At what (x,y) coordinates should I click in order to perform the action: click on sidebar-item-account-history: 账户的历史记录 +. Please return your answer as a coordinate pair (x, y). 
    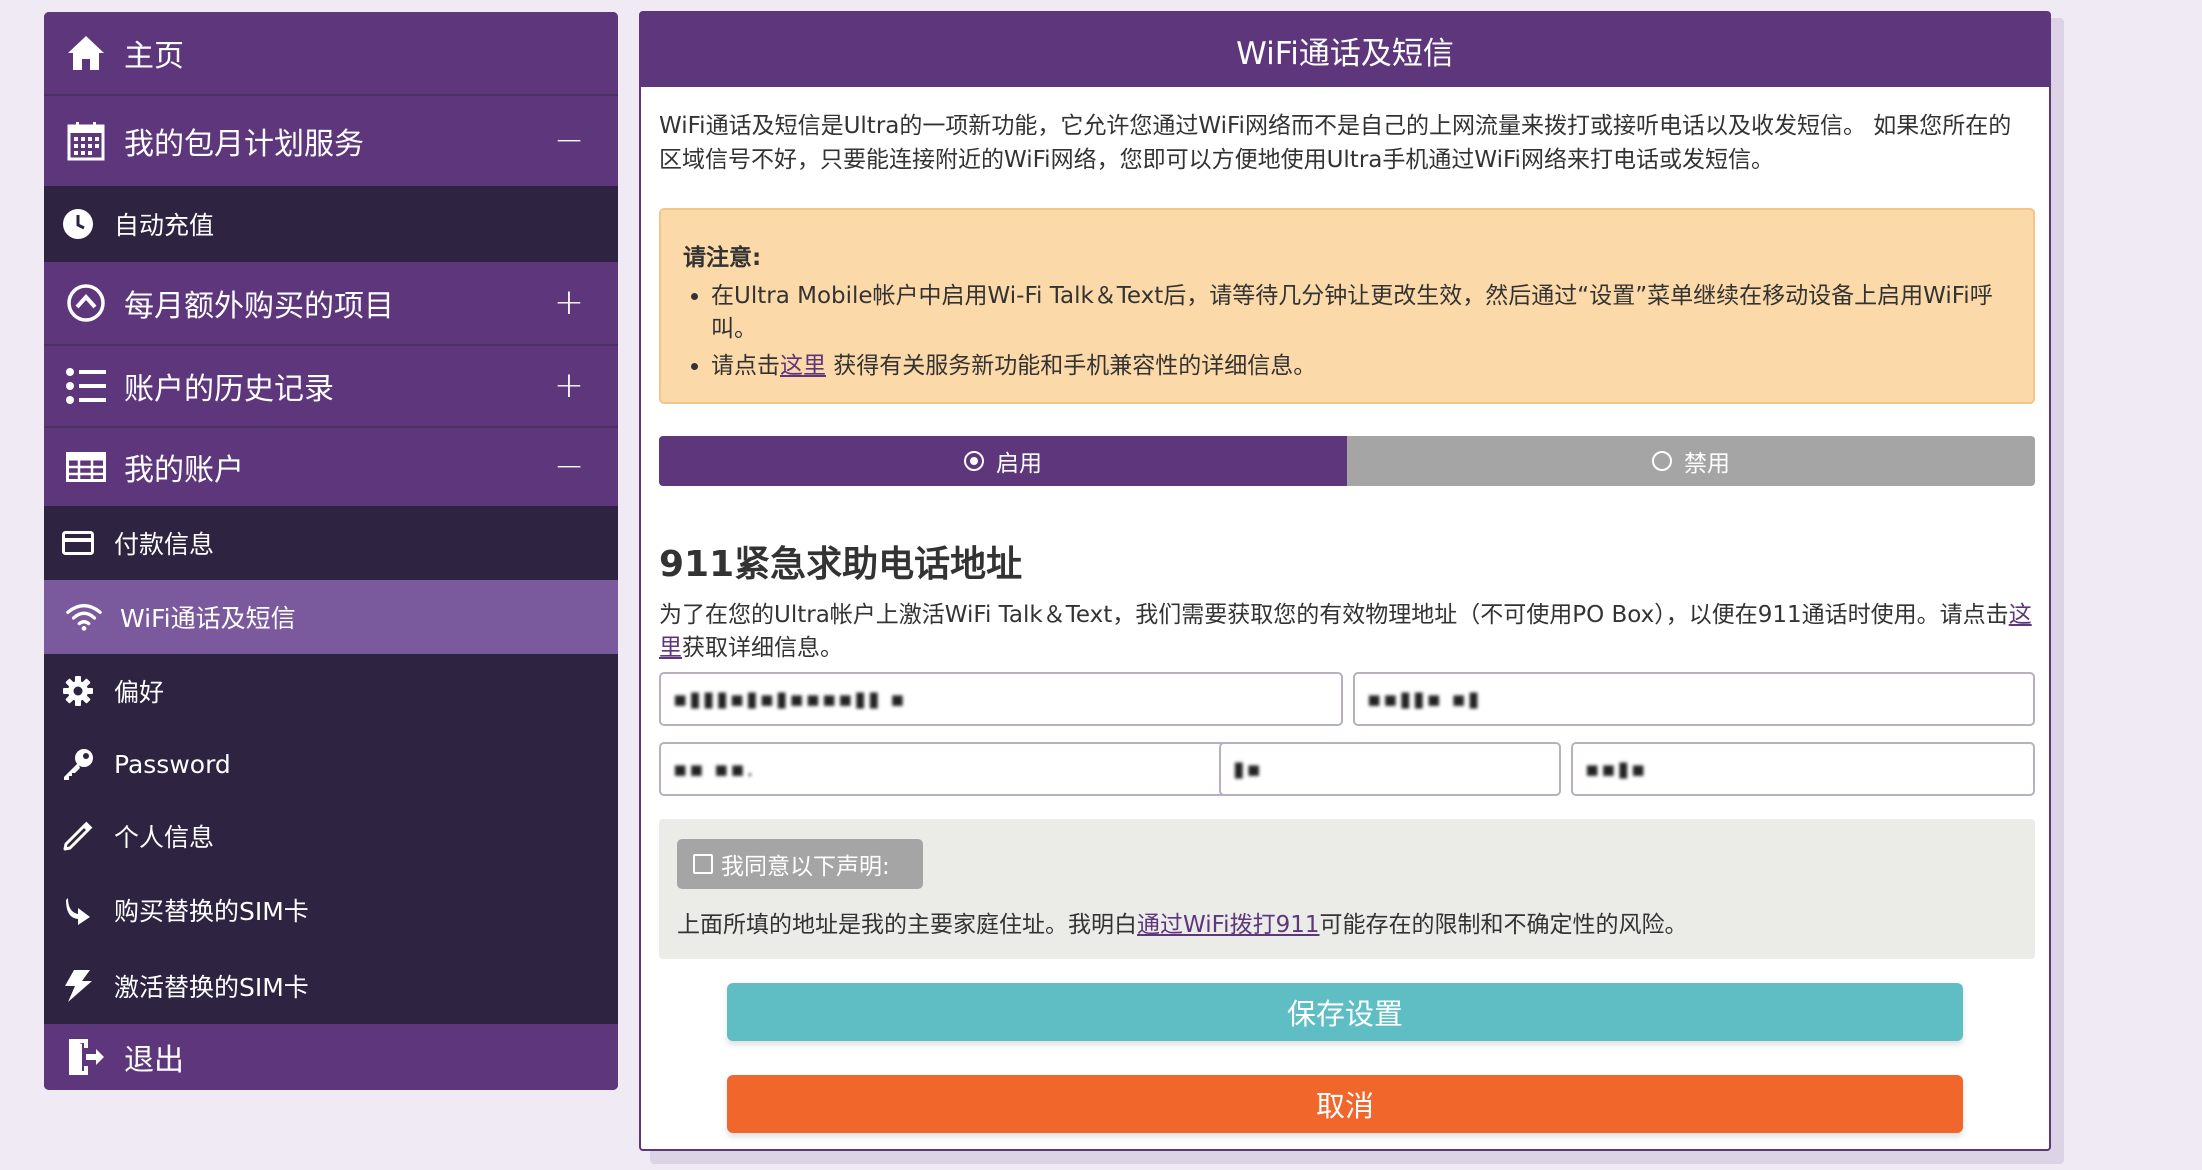
    Looking at the image, I should click on (331, 386).